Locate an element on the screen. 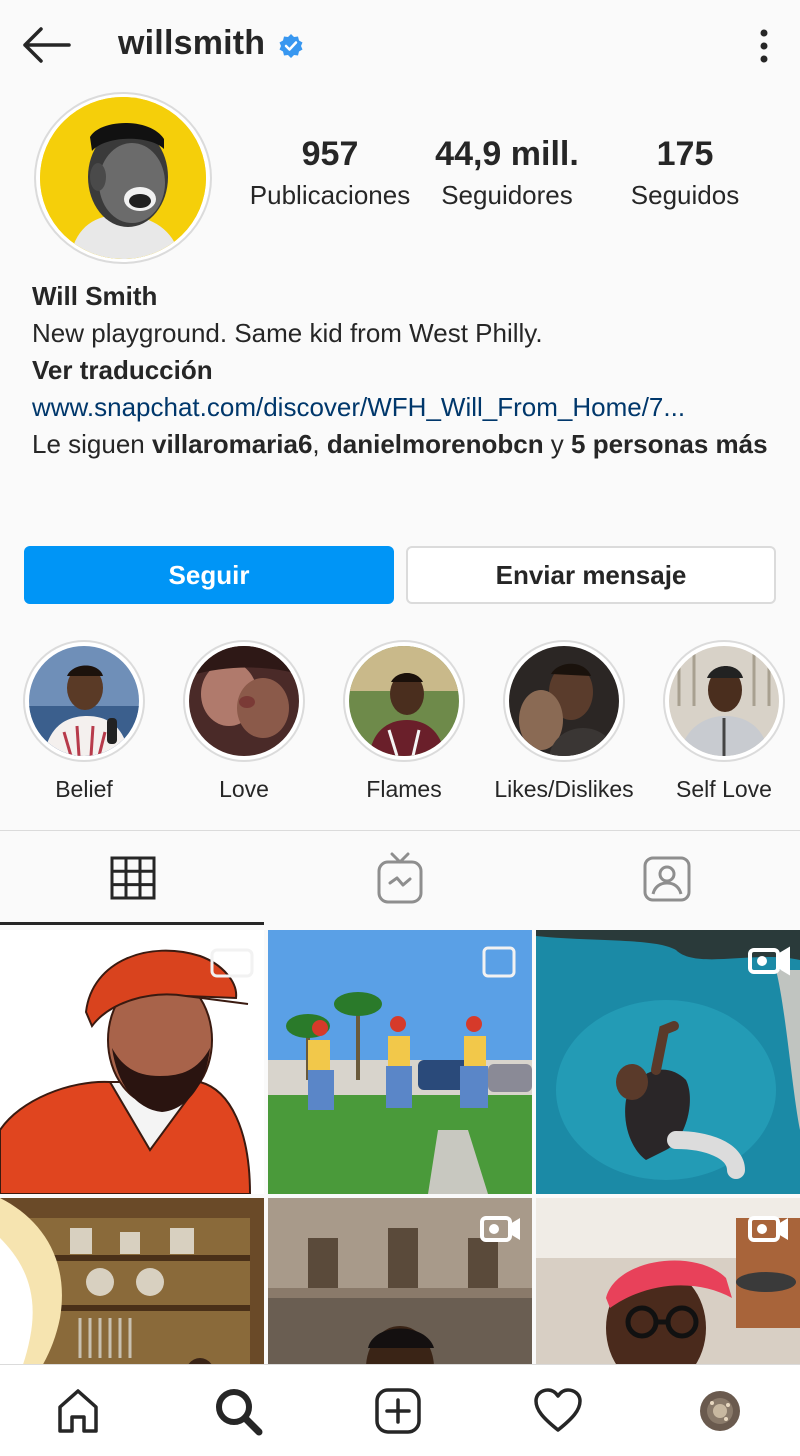 The image size is (800, 1456). story-highlight: Likes/Dislikes is located at coordinates (564, 722).